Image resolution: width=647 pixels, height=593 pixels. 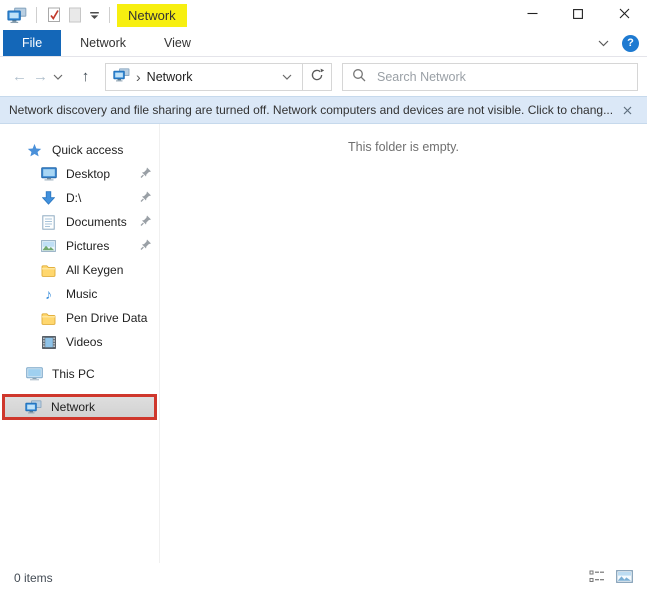 What do you see at coordinates (48, 198) in the screenshot?
I see `down-arrow-icon` at bounding box center [48, 198].